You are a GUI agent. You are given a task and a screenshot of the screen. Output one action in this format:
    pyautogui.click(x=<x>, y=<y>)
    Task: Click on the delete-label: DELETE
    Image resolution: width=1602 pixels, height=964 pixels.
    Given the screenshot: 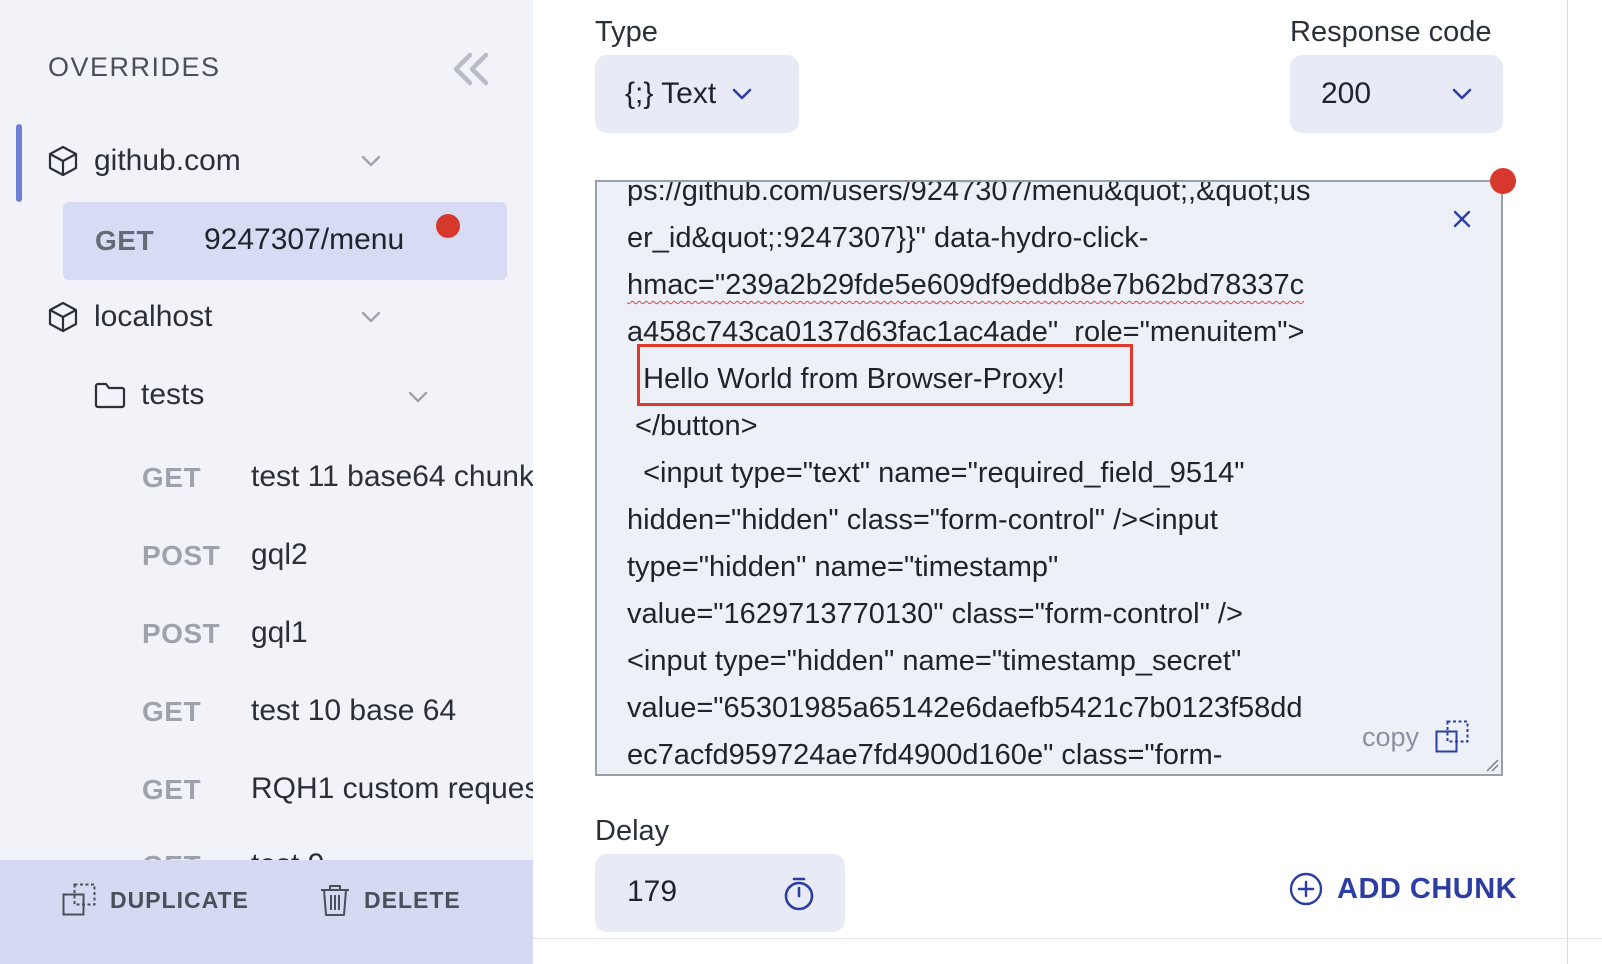 What is the action you would take?
    pyautogui.click(x=412, y=899)
    